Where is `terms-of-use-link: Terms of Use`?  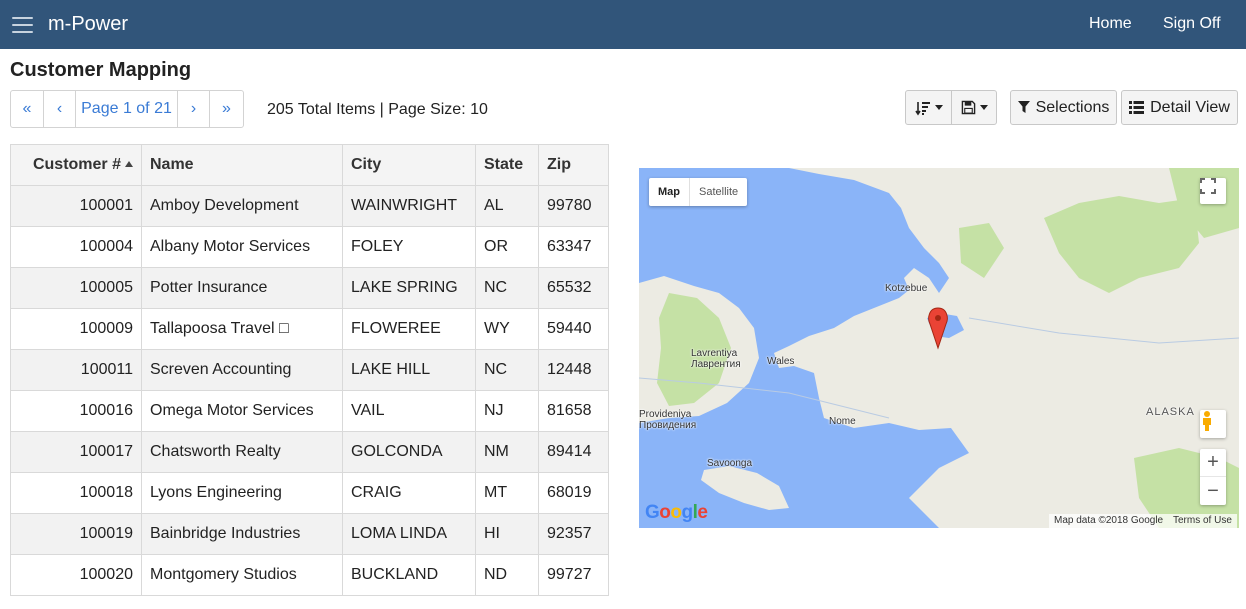 terms-of-use-link: Terms of Use is located at coordinates (1202, 521).